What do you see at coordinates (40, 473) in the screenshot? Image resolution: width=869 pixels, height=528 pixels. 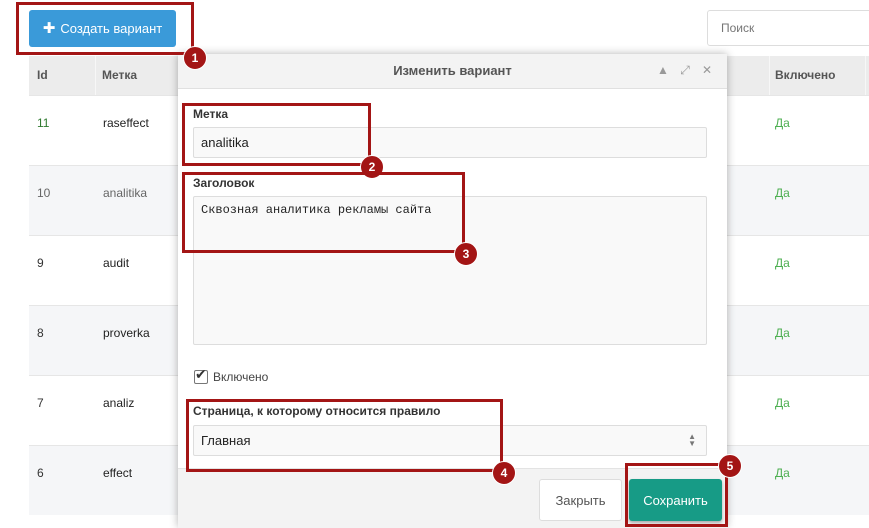 I see `row-id: 6` at bounding box center [40, 473].